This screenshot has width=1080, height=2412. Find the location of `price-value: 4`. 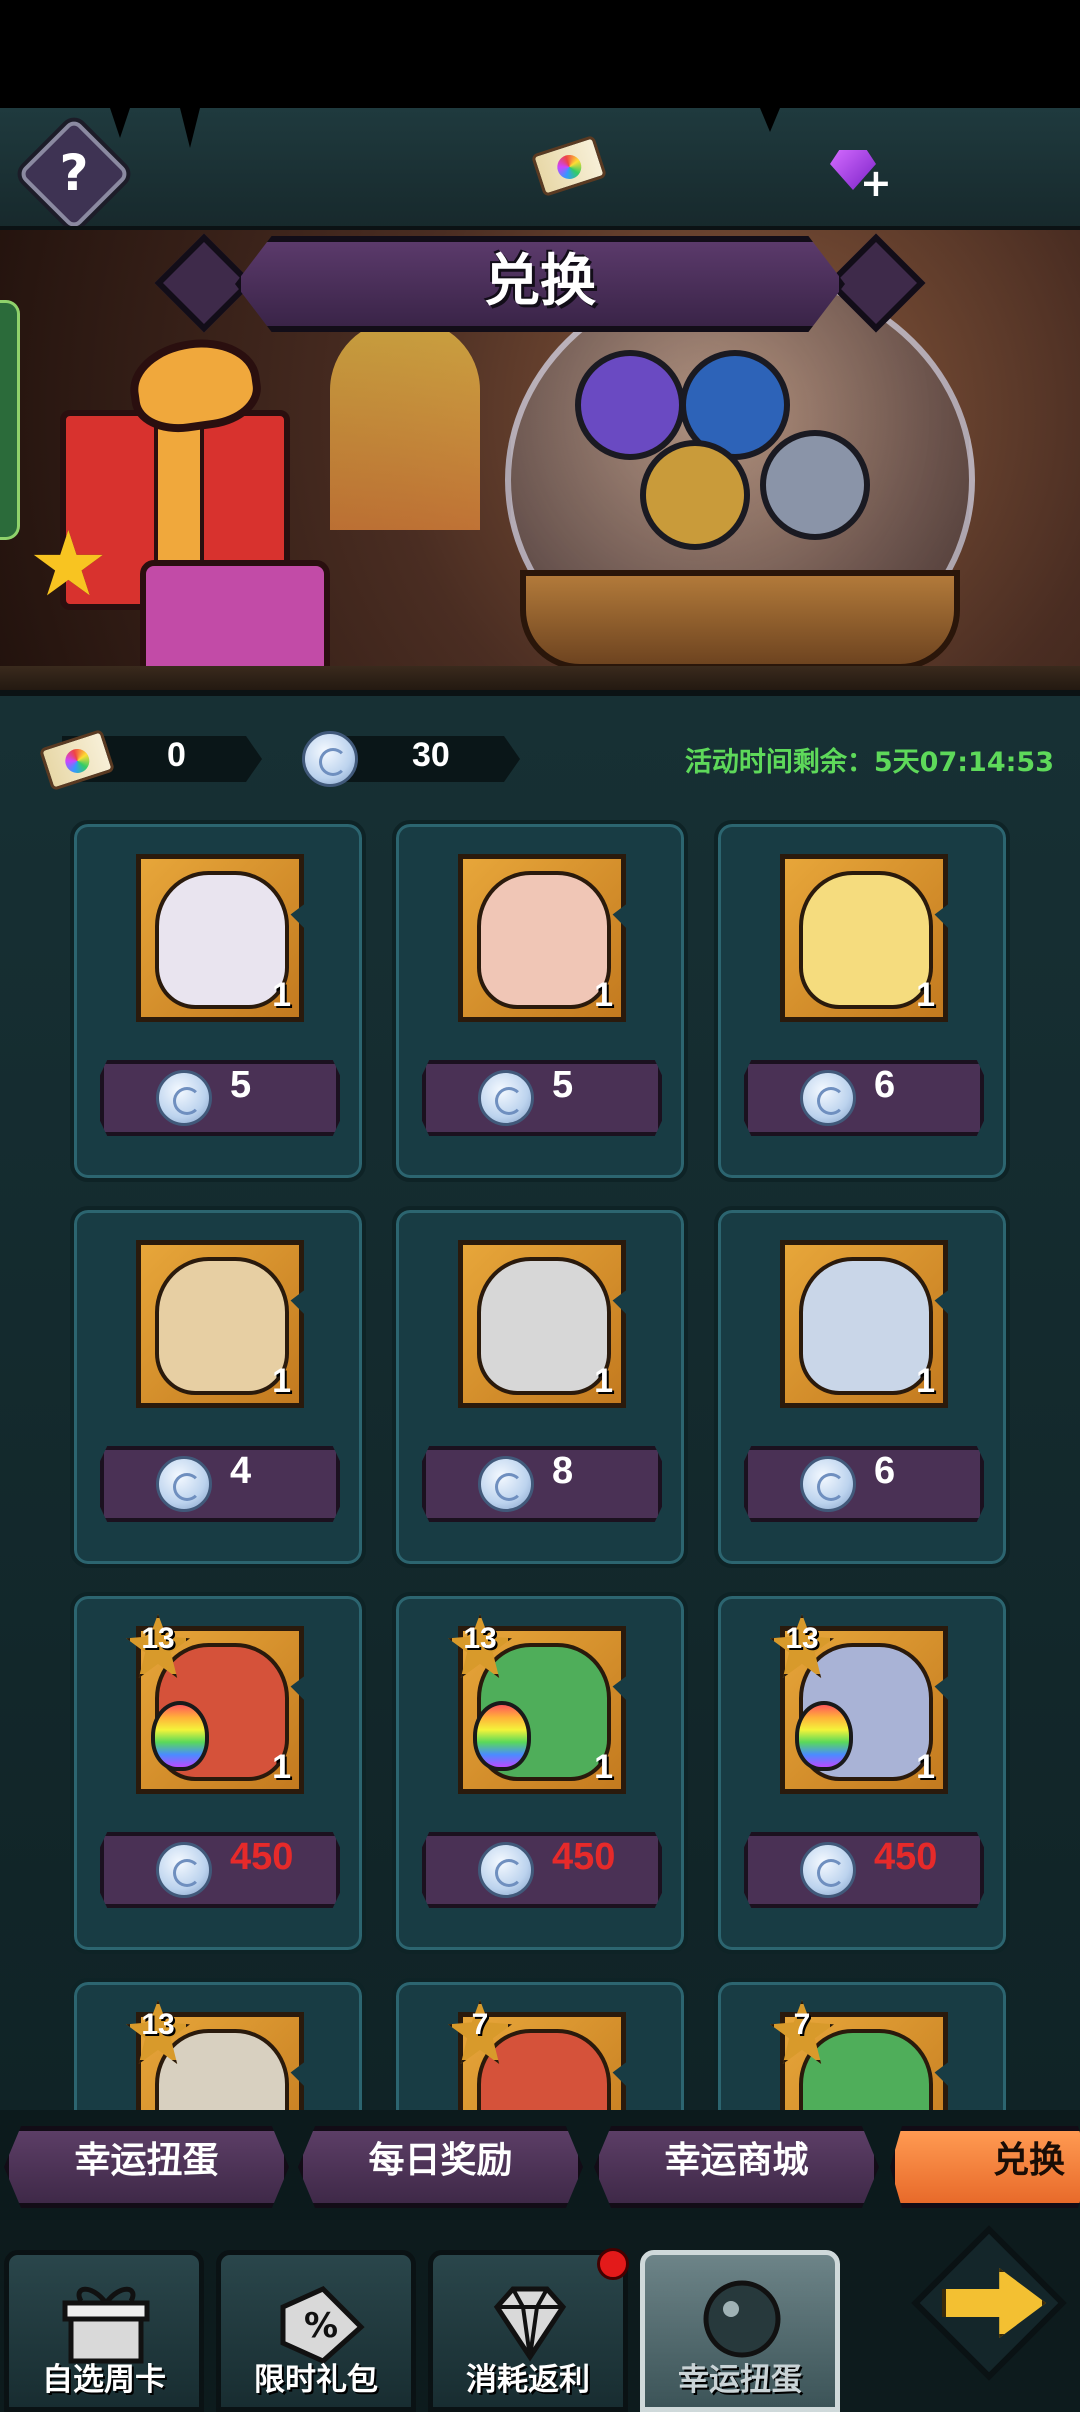

price-value: 4 is located at coordinates (241, 1471).